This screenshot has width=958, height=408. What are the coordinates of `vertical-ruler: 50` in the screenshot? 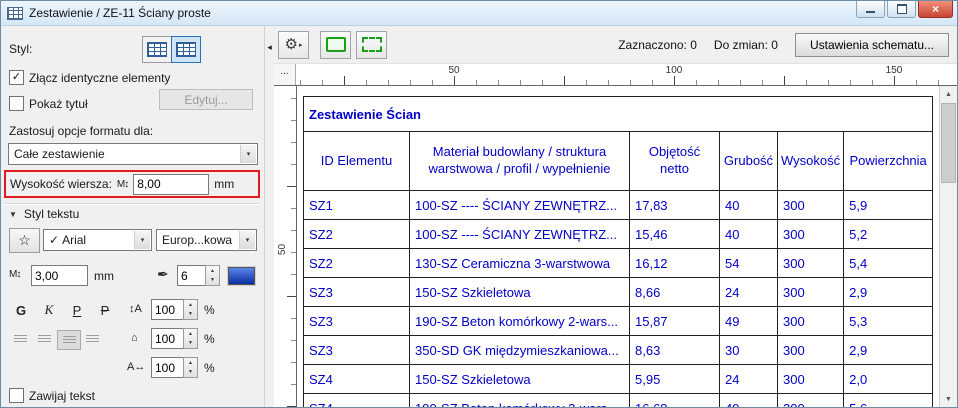 It's located at (285, 246).